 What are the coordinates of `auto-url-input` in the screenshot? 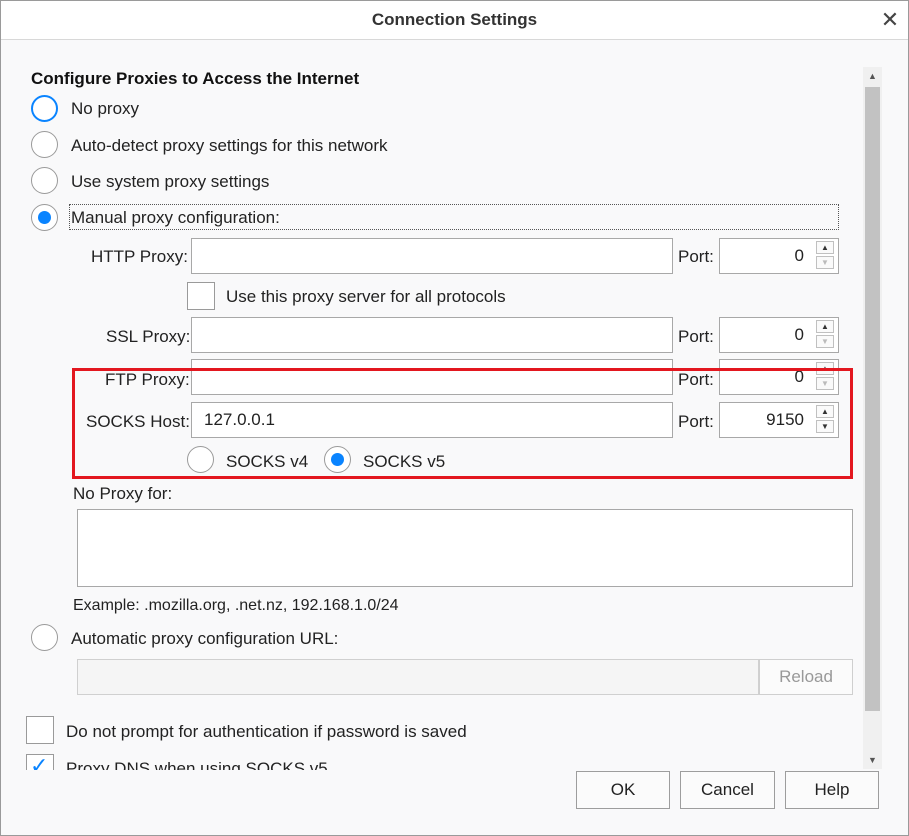 It's located at (418, 677).